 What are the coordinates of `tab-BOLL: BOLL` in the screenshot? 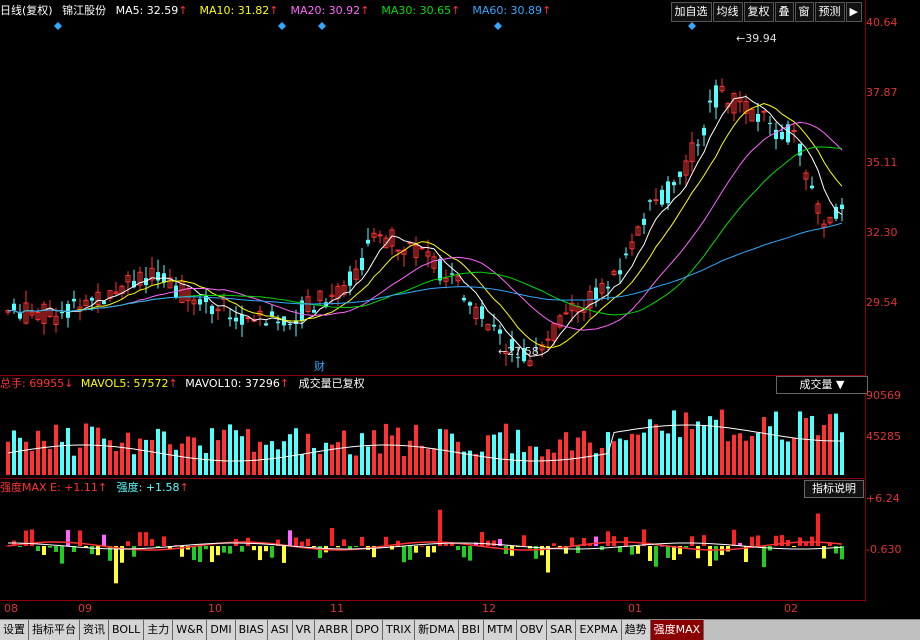 It's located at (127, 630).